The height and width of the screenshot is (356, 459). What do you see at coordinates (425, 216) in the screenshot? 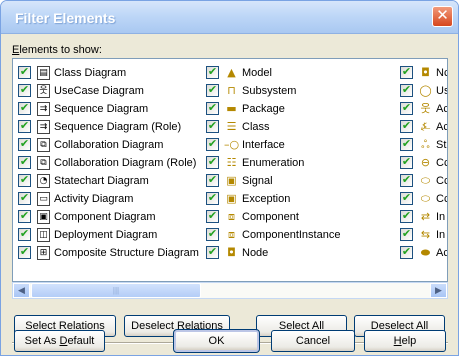
I see `interaction-icon: ⇄` at bounding box center [425, 216].